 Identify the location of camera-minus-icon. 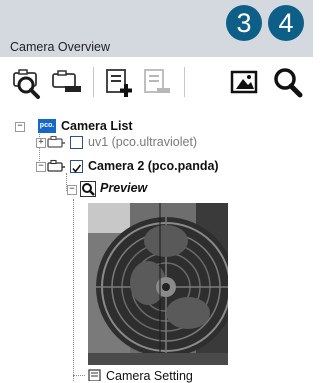
(66, 81).